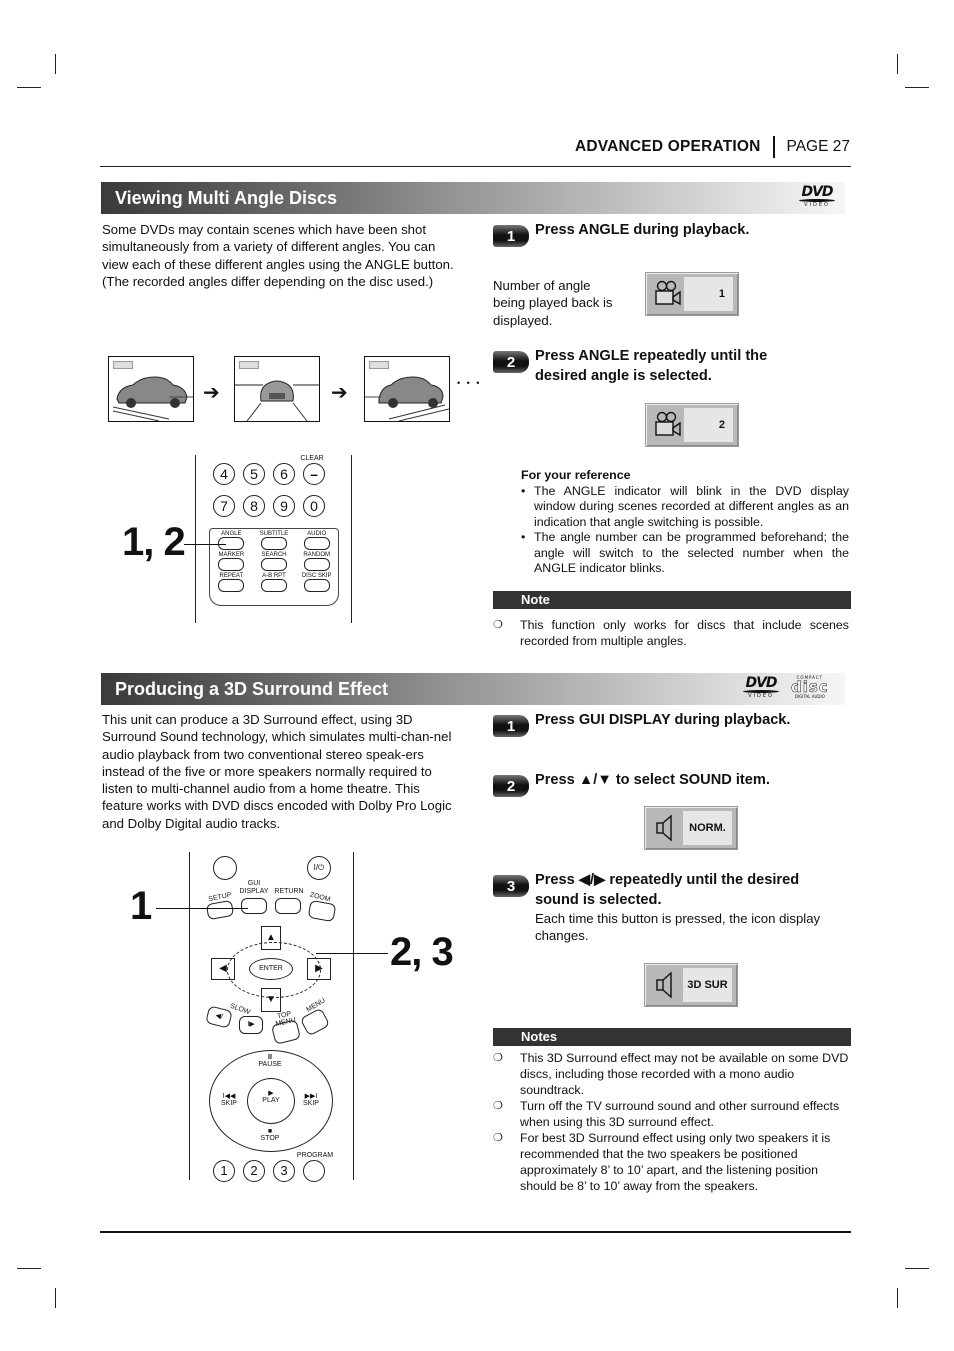  Describe the element at coordinates (668, 293) in the screenshot. I see `camera-icon` at that location.